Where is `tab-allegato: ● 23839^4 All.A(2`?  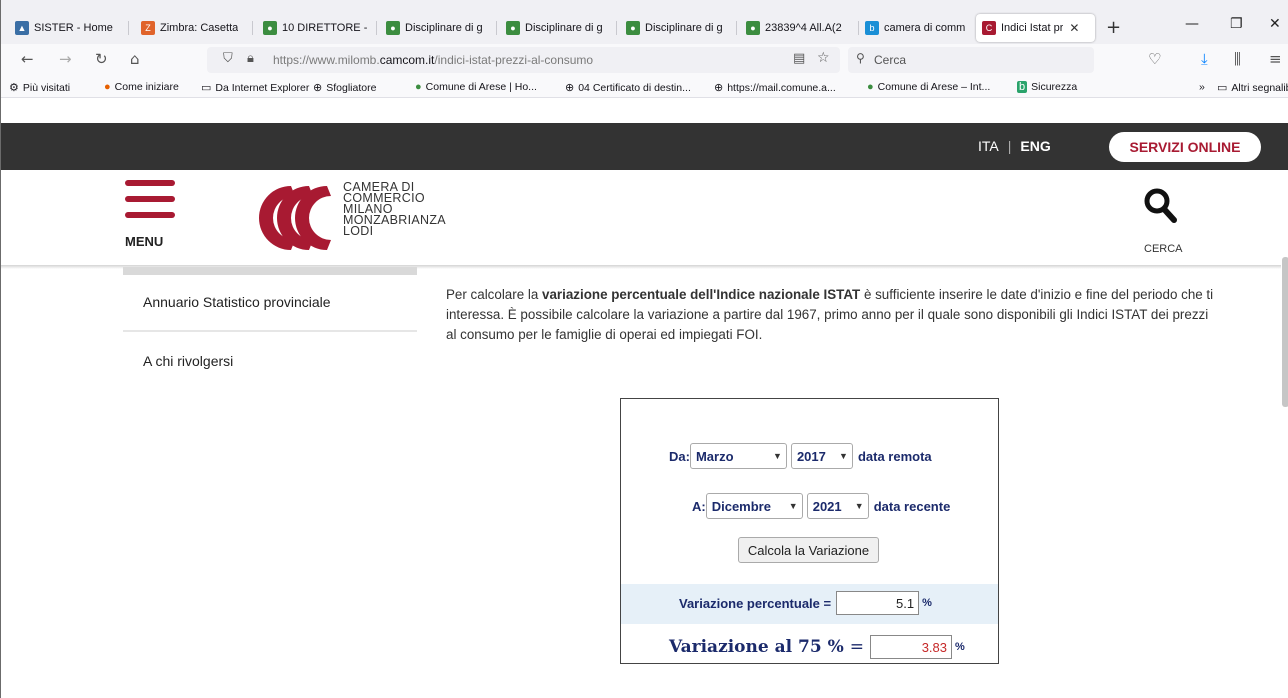 tab-allegato: ● 23839^4 All.A(2 is located at coordinates (800, 28).